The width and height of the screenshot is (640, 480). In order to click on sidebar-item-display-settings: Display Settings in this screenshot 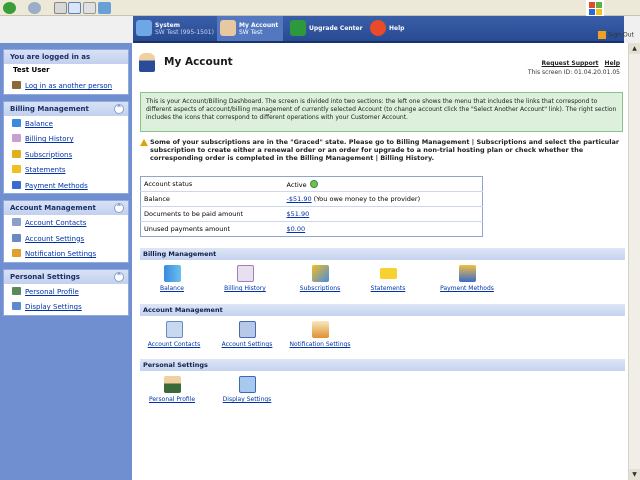, I will do `click(66, 307)`.